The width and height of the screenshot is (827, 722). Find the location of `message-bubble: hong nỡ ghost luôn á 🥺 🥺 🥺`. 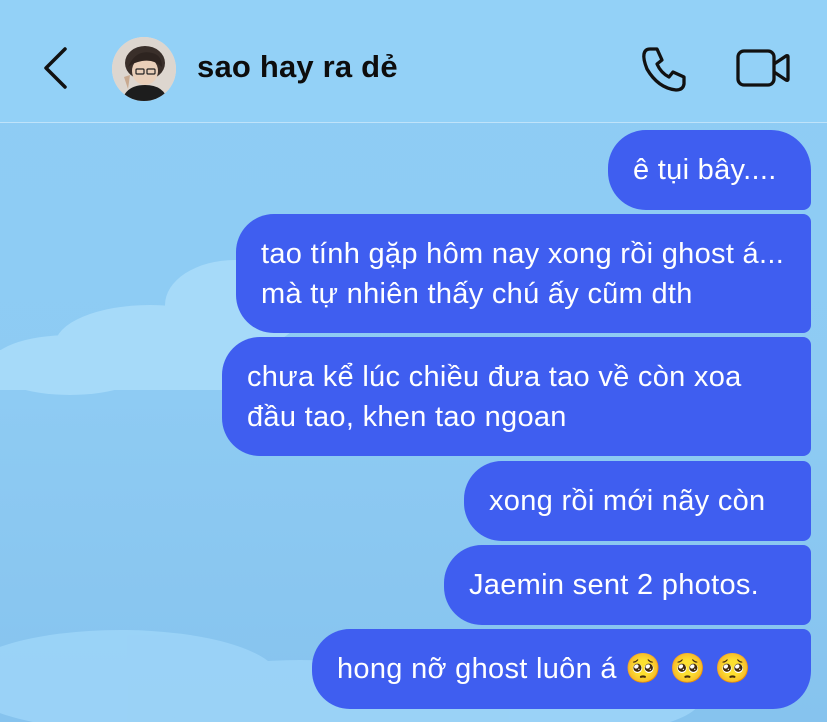

message-bubble: hong nỡ ghost luôn á 🥺 🥺 🥺 is located at coordinates (561, 669).